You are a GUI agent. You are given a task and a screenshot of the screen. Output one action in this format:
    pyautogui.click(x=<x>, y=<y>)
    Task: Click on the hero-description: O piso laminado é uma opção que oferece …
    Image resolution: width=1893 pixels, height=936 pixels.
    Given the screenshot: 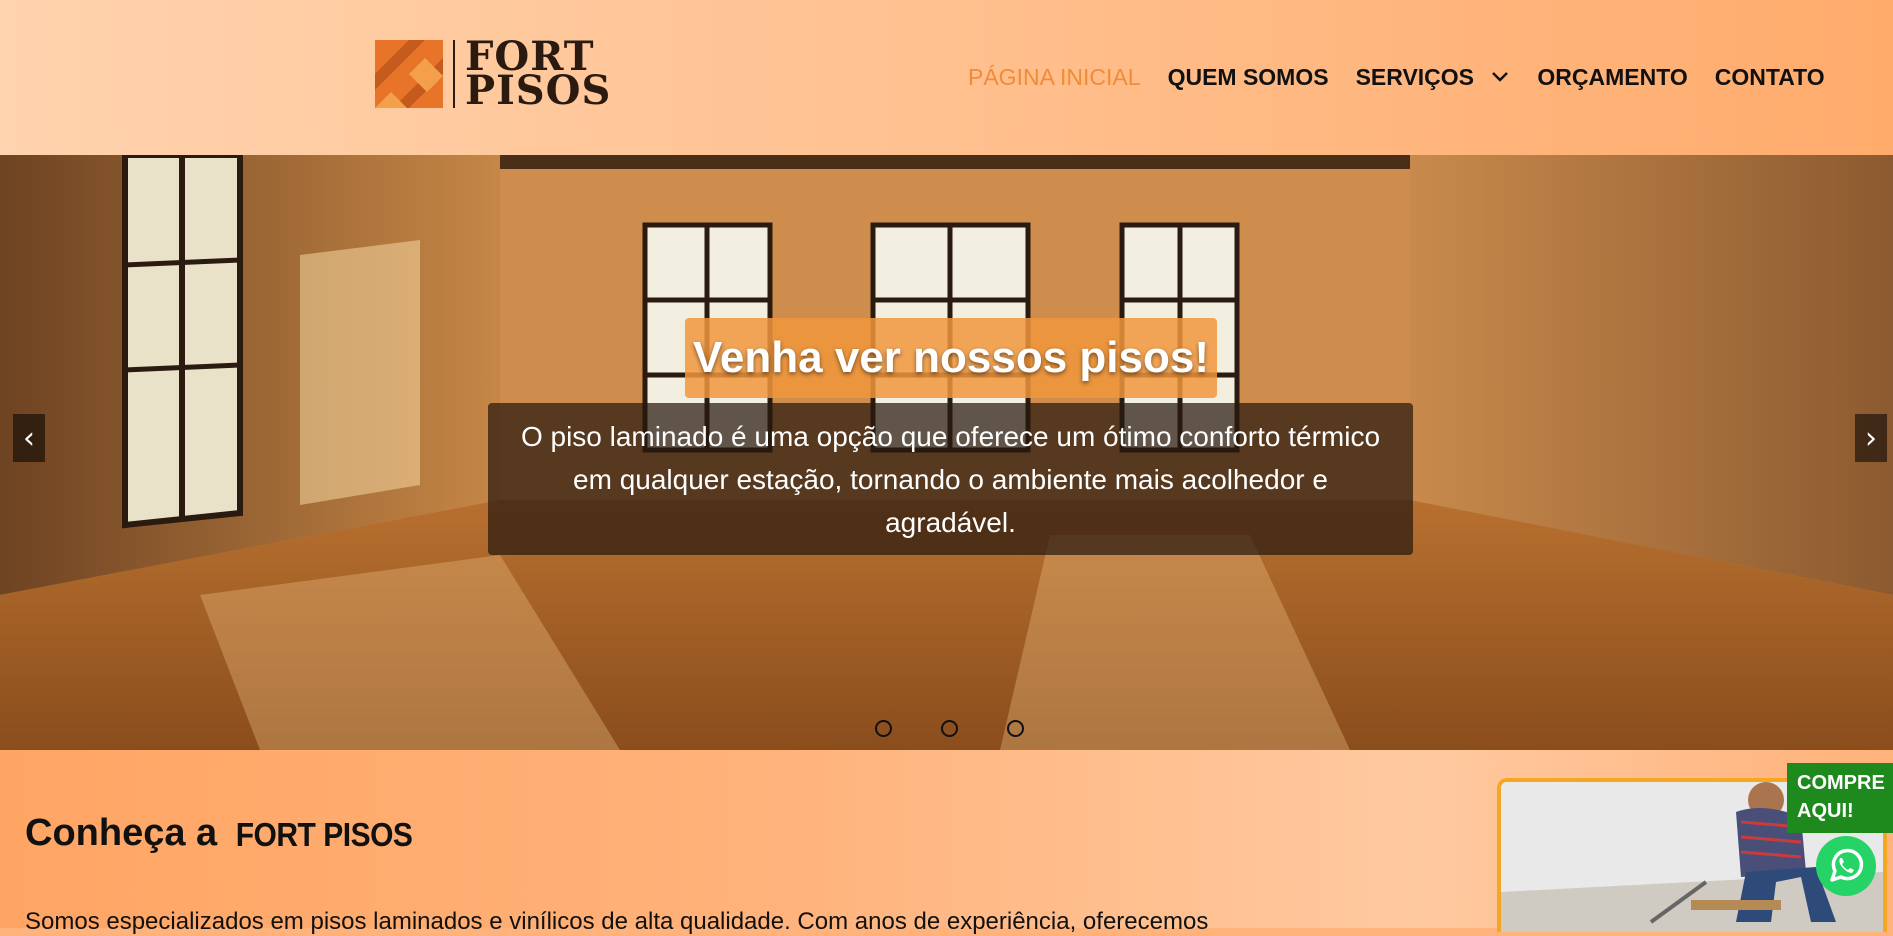 What is the action you would take?
    pyautogui.click(x=950, y=479)
    